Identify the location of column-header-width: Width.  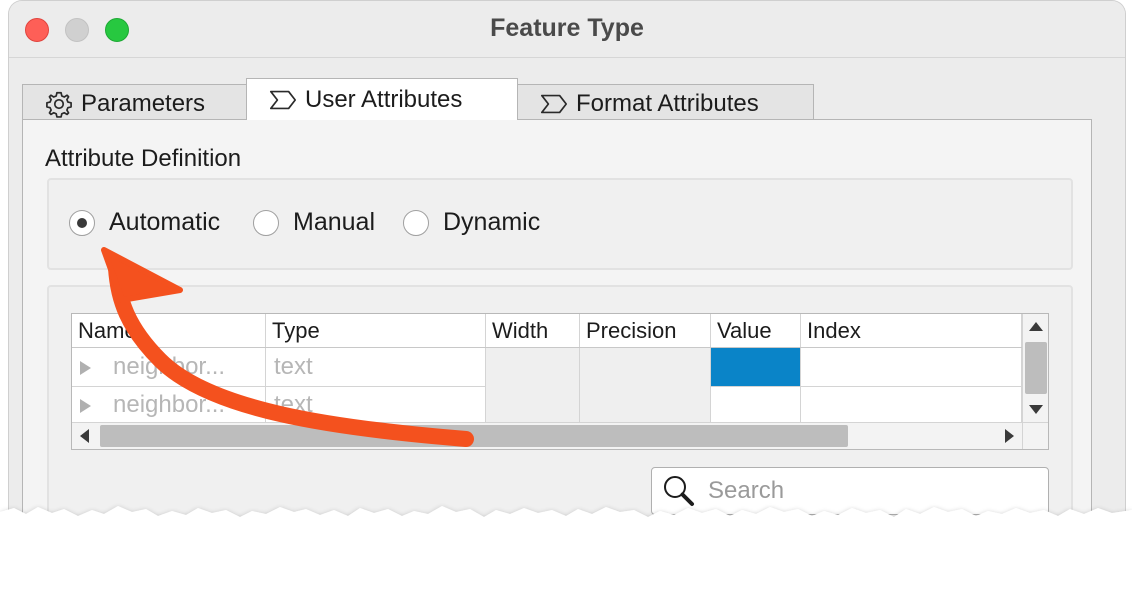
(533, 330).